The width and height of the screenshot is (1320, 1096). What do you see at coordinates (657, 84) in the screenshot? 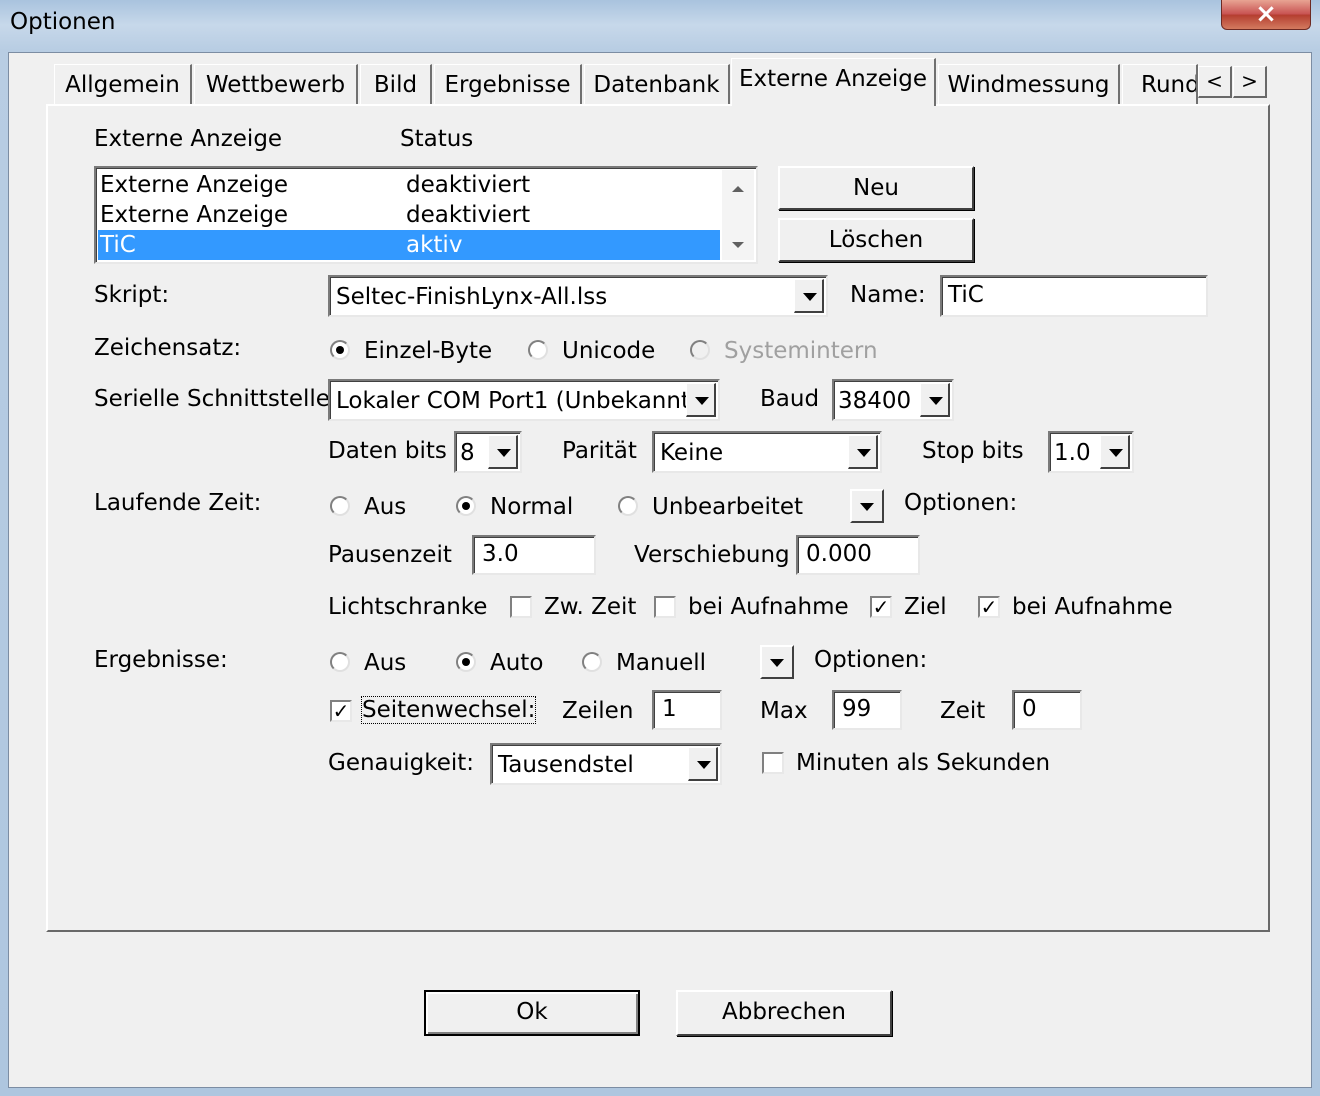
I see `tab-datenbank: Datenbank` at bounding box center [657, 84].